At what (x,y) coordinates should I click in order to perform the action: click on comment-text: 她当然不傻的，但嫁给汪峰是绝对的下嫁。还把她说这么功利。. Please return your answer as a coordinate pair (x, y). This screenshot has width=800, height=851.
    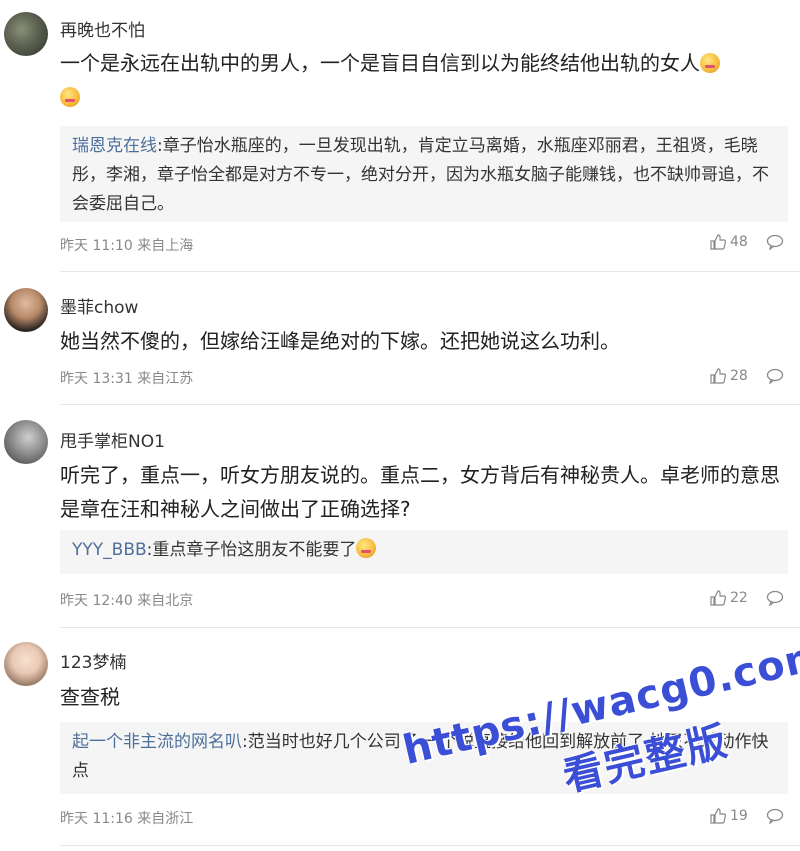
    Looking at the image, I should click on (340, 341).